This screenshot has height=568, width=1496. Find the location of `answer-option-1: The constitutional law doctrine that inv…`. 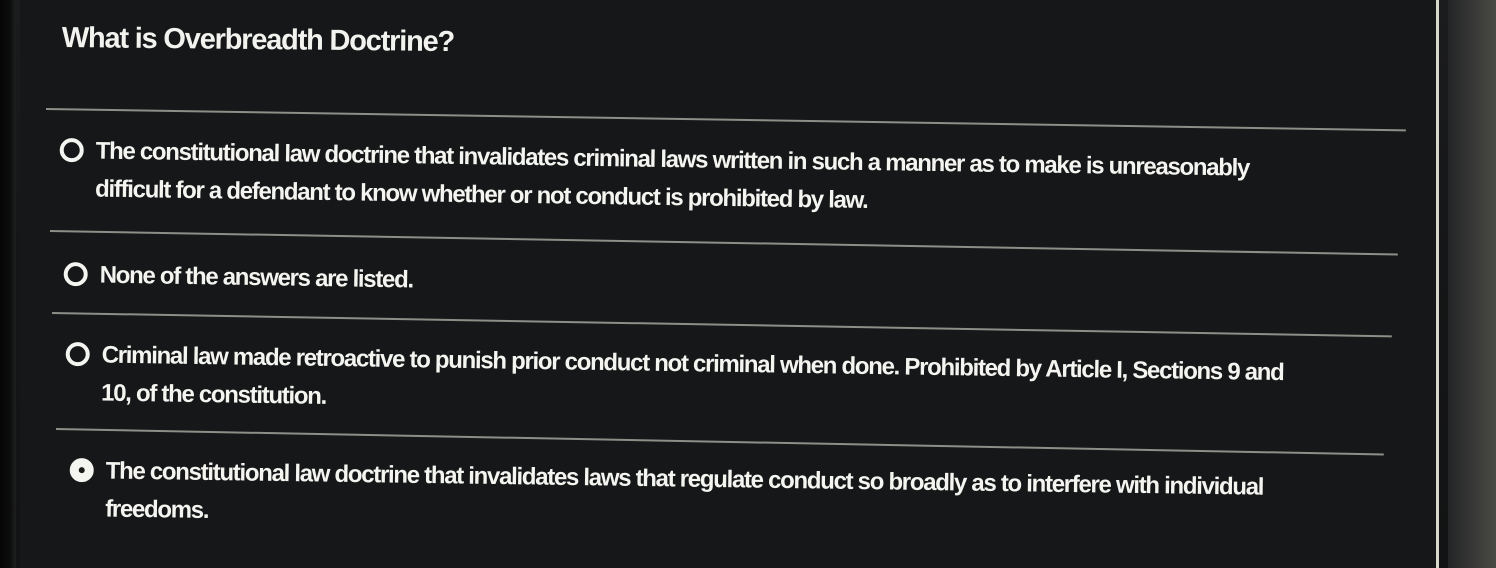

answer-option-1: The constitutional law doctrine that inv… is located at coordinates (679, 179).